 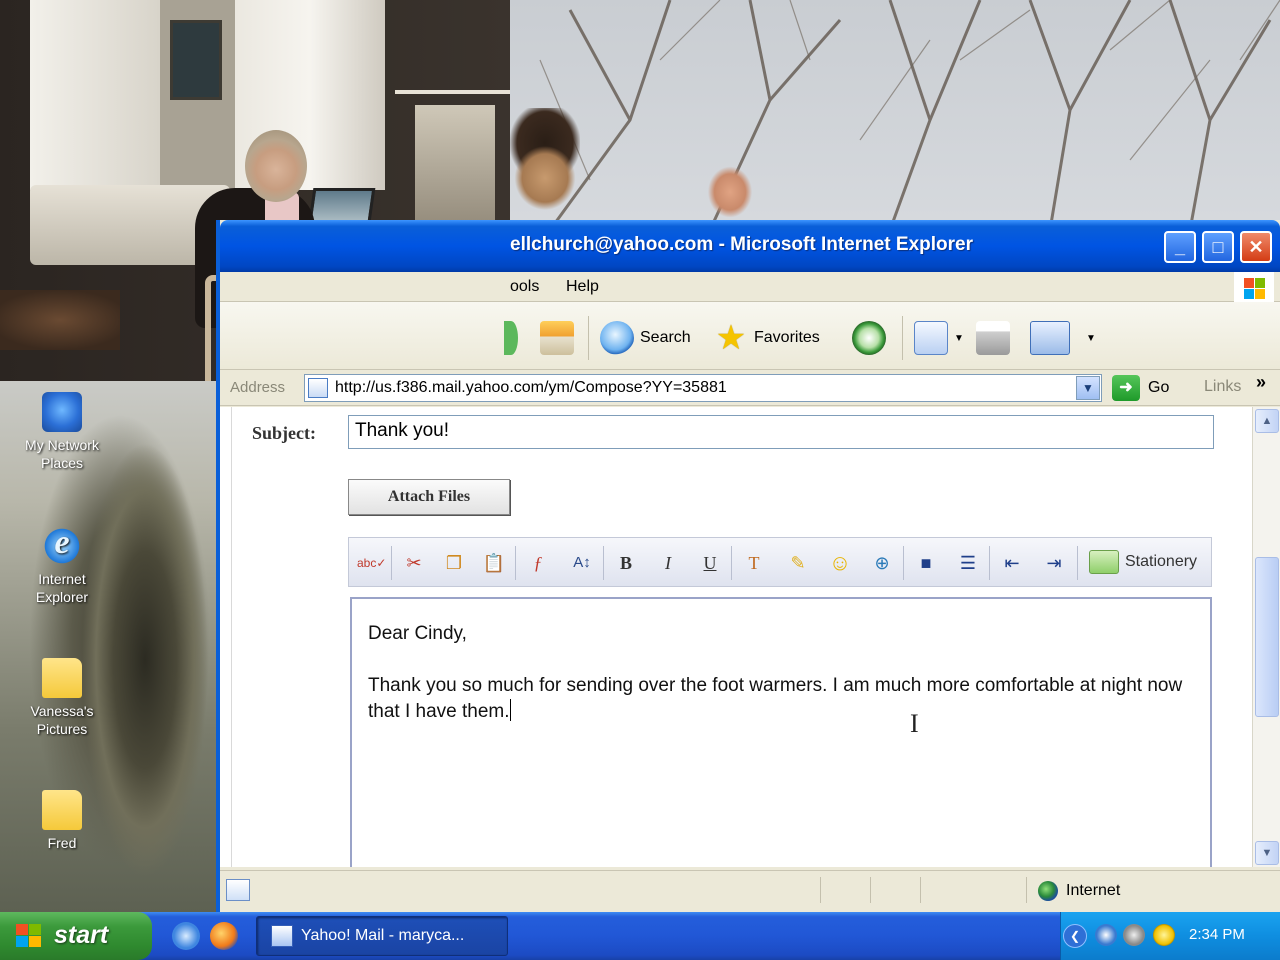 I want to click on taskbar: start Yahoo! Mail - maryca... ❮ 2:34 PM, so click(x=640, y=936).